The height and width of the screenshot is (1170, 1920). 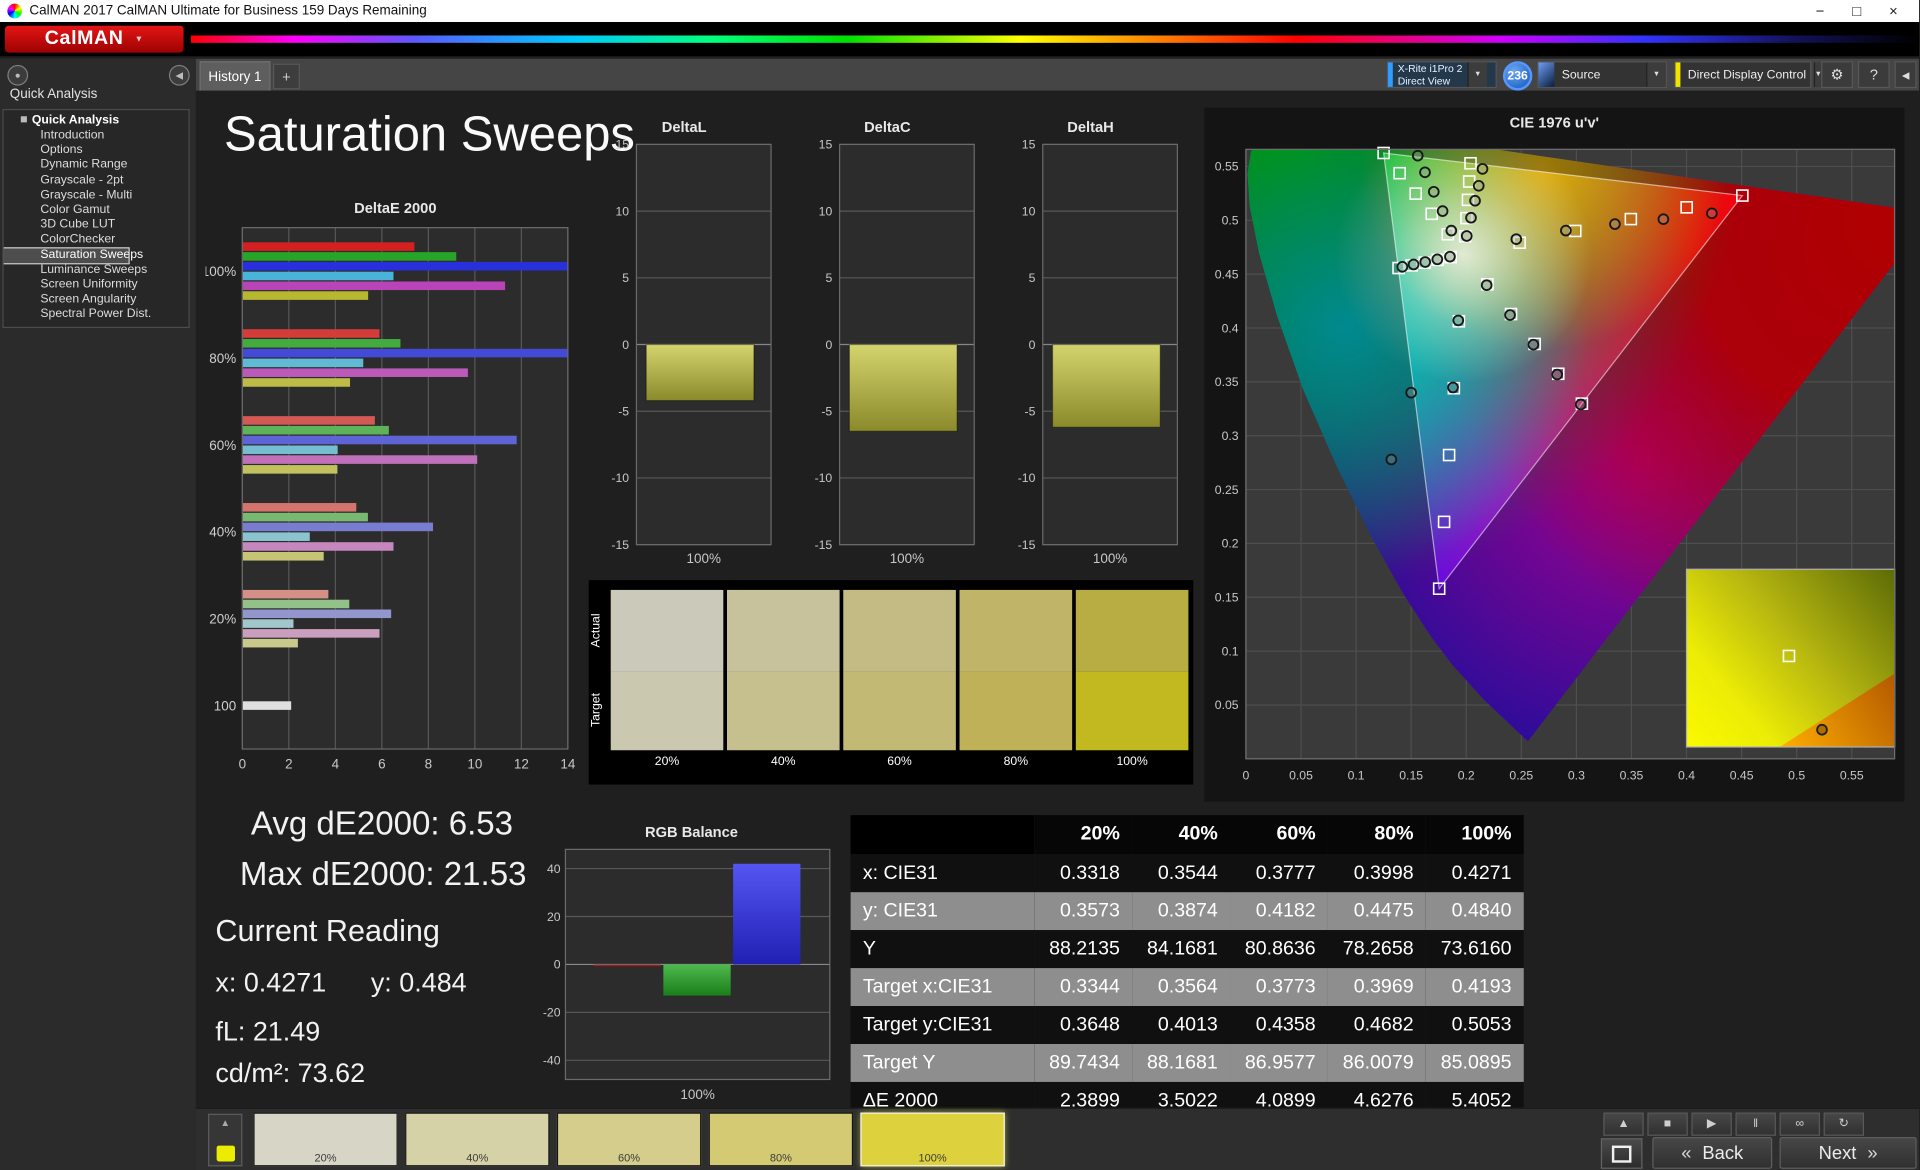 I want to click on sidebar-item-introduction: Introduction, so click(x=96, y=136).